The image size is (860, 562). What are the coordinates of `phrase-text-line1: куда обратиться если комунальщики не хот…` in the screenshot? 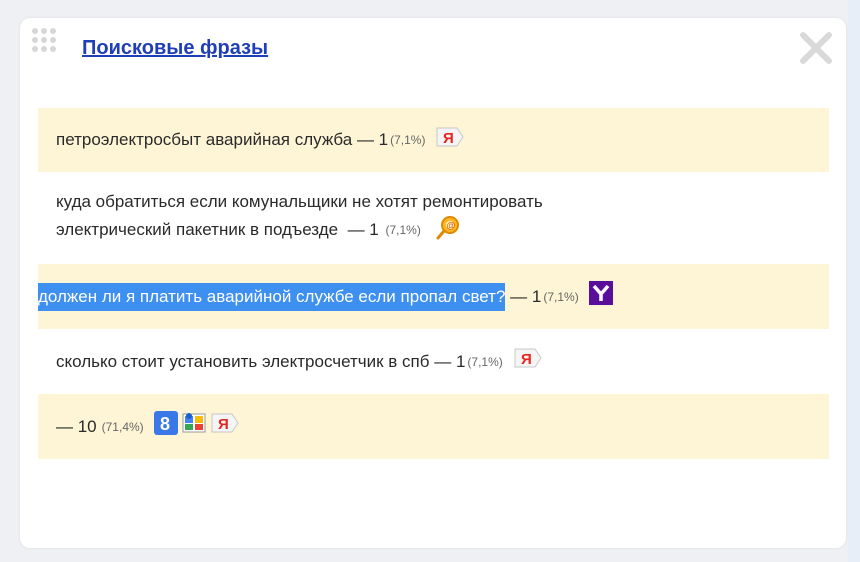 It's located at (299, 201).